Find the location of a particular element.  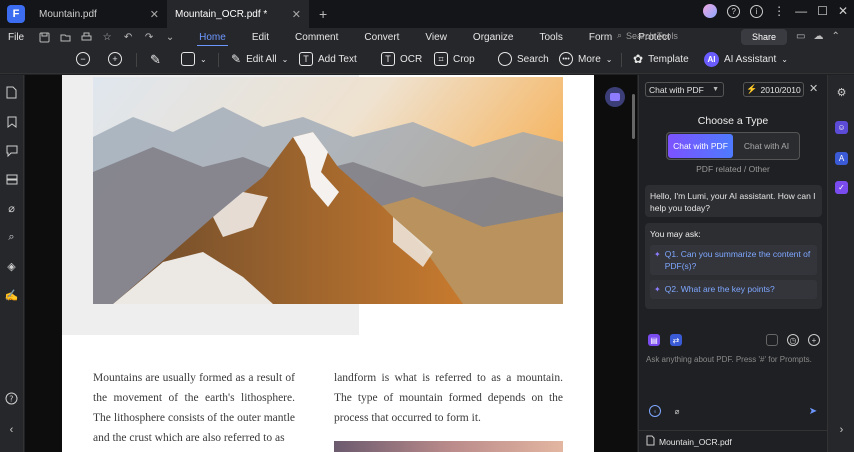

layers-icon: ◈ is located at coordinates (11, 266).